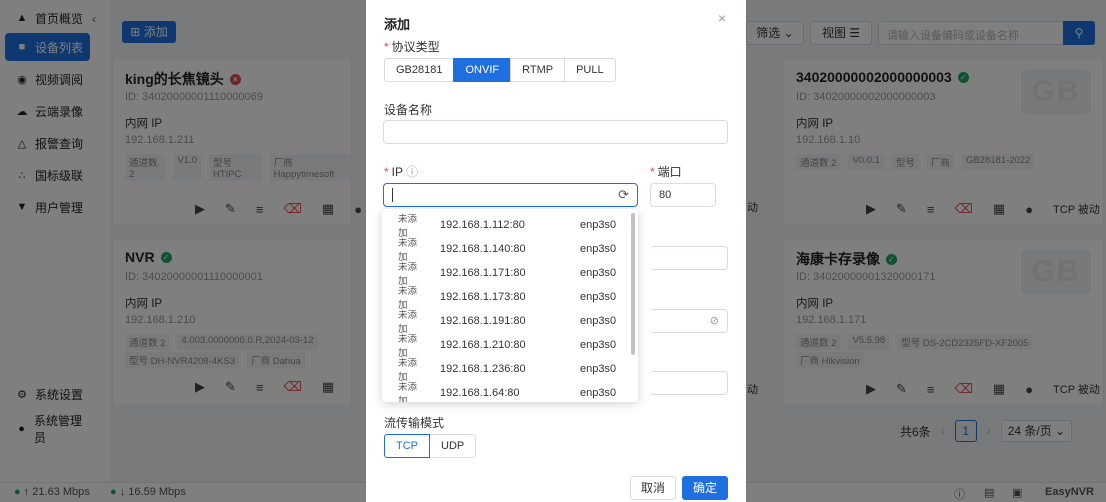 This screenshot has width=1106, height=502. What do you see at coordinates (483, 273) in the screenshot?
I see `option-ip: 192.168.1.171:80` at bounding box center [483, 273].